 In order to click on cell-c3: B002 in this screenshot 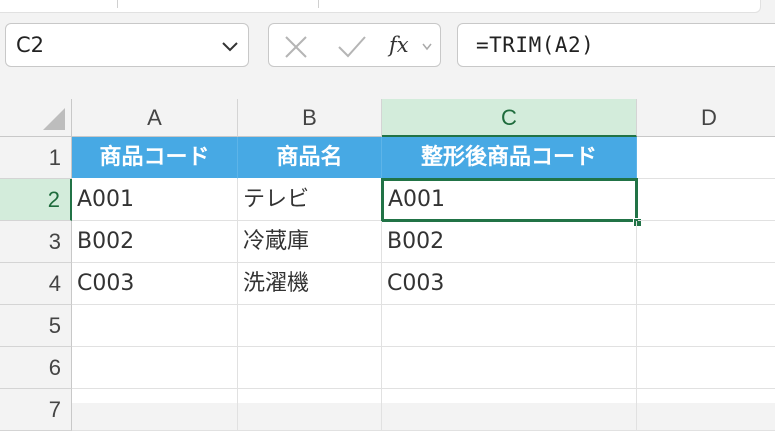, I will do `click(509, 242)`.